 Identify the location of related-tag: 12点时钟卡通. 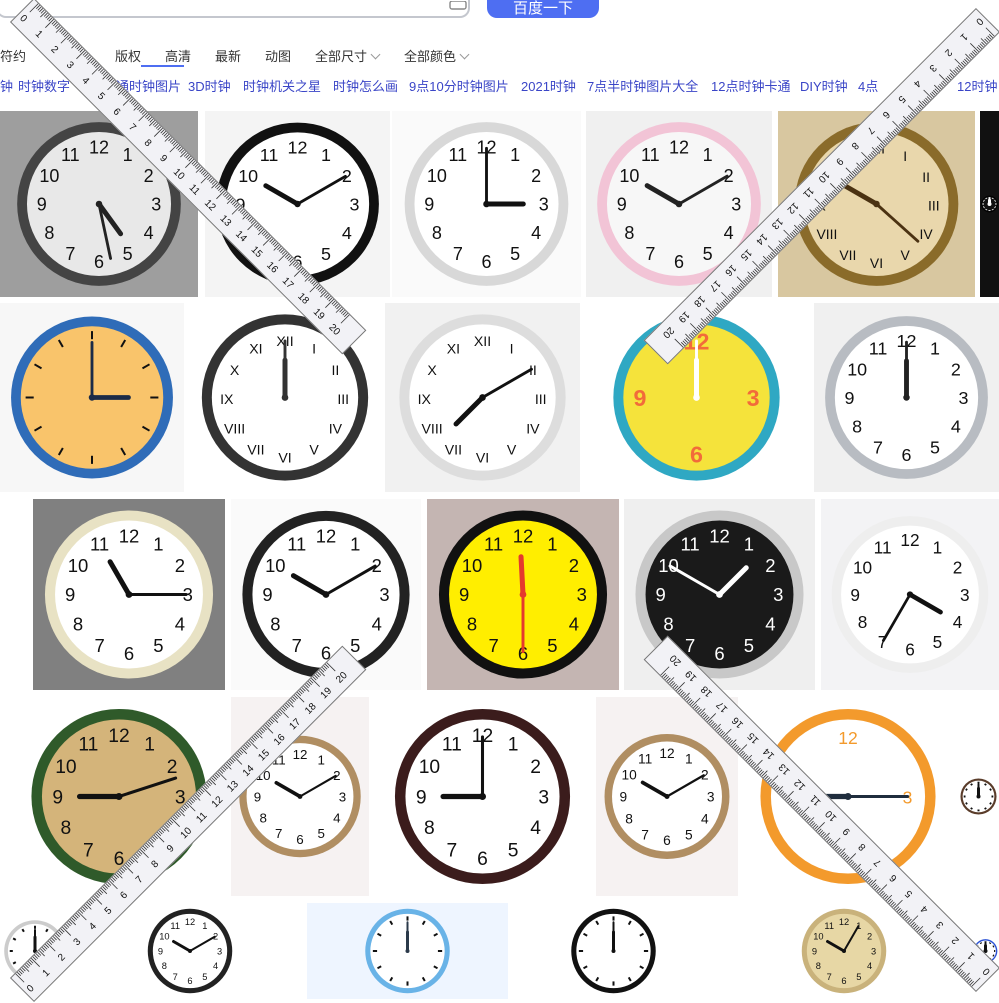
(750, 85).